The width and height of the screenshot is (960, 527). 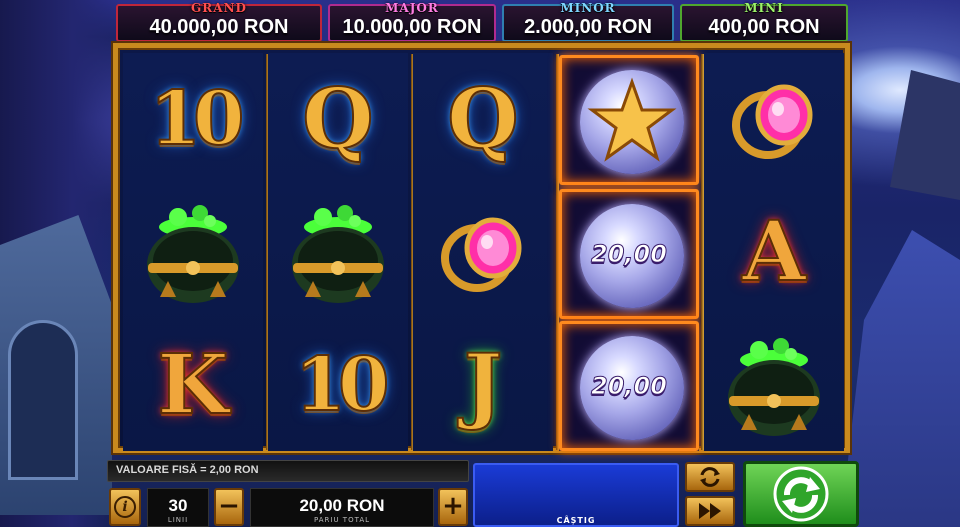 What do you see at coordinates (288, 471) in the screenshot?
I see `coin-value-strip: VALOARE FISĂ = 2,00 RON` at bounding box center [288, 471].